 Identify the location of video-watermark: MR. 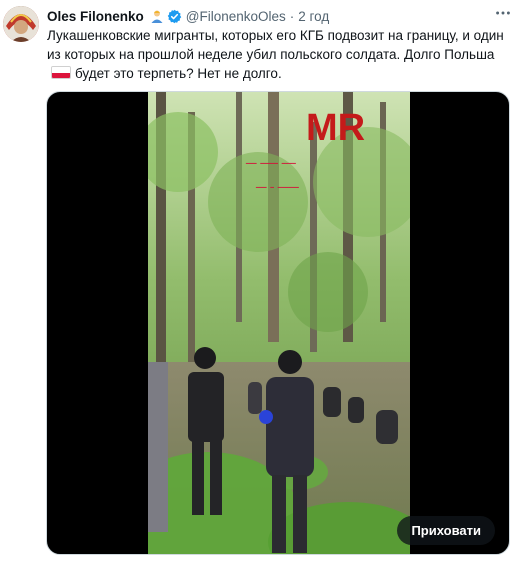
(335, 128).